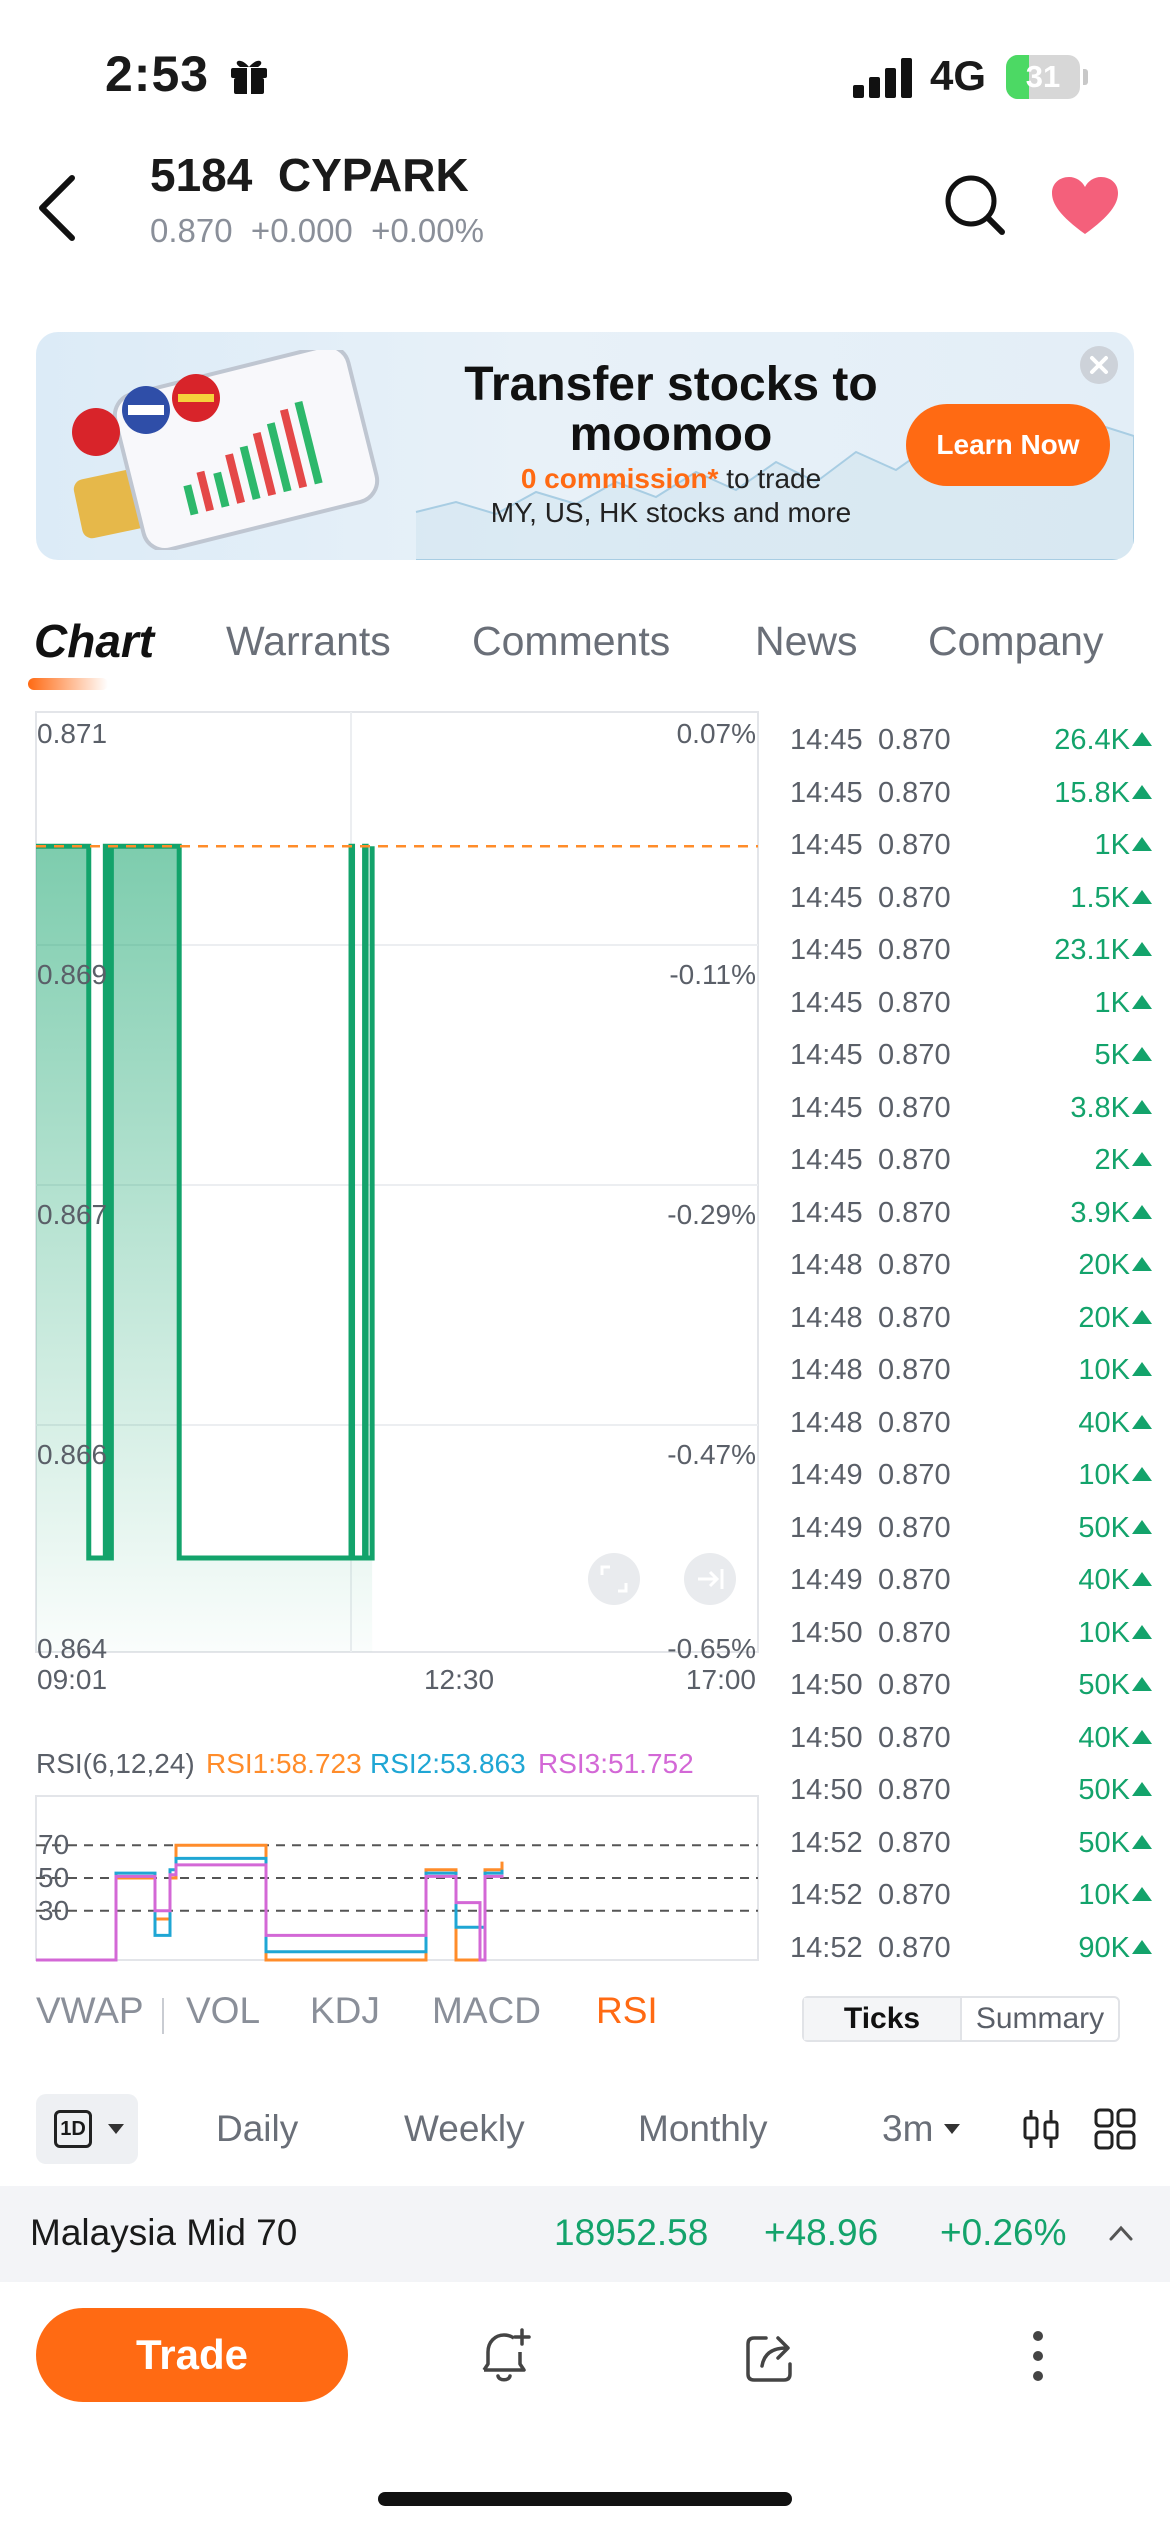  What do you see at coordinates (979, 1370) in the screenshot?
I see `tick-row: 14:48 0.870 10K` at bounding box center [979, 1370].